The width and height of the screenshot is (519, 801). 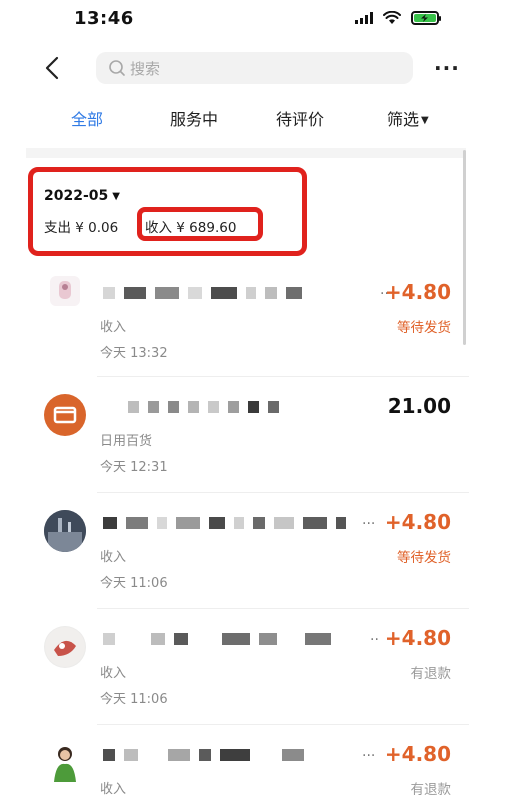 I want to click on timestamp: 今天 13:32, so click(x=134, y=353).